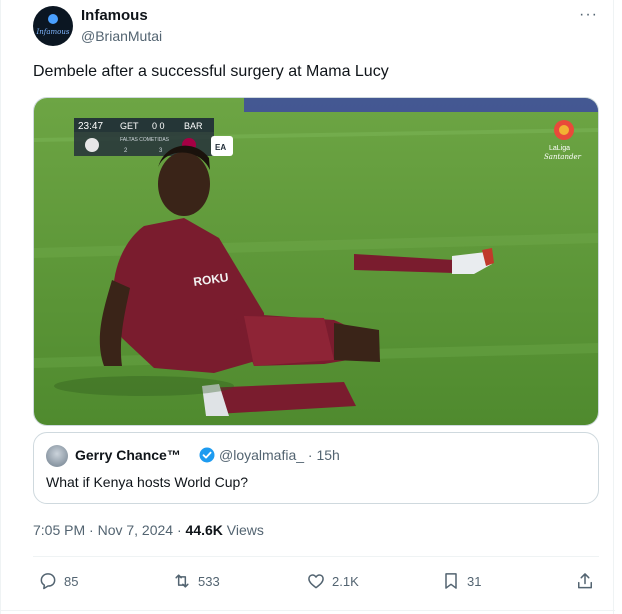  Describe the element at coordinates (279, 455) in the screenshot. I see `quote-author-handle: @loyalmafia_ · 15h` at that location.